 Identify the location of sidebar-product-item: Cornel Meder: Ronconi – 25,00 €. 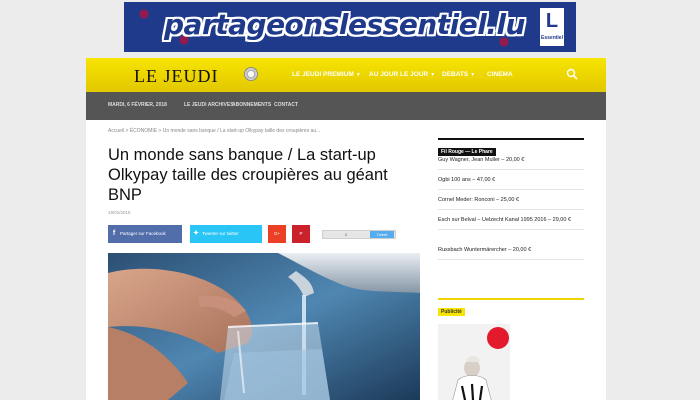
(511, 203).